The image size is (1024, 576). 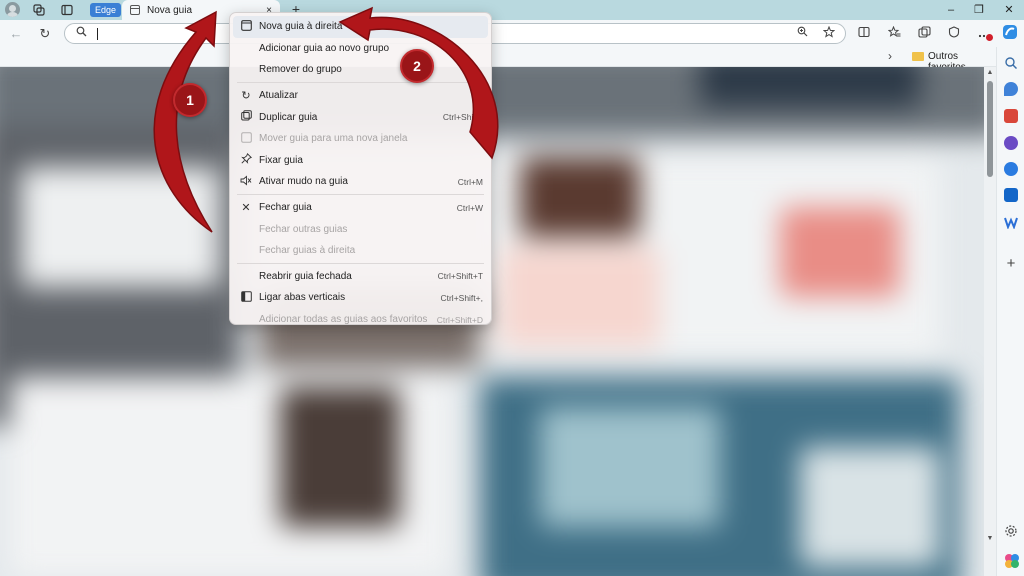 I want to click on sidebar-outlook-icon, so click(x=1011, y=195).